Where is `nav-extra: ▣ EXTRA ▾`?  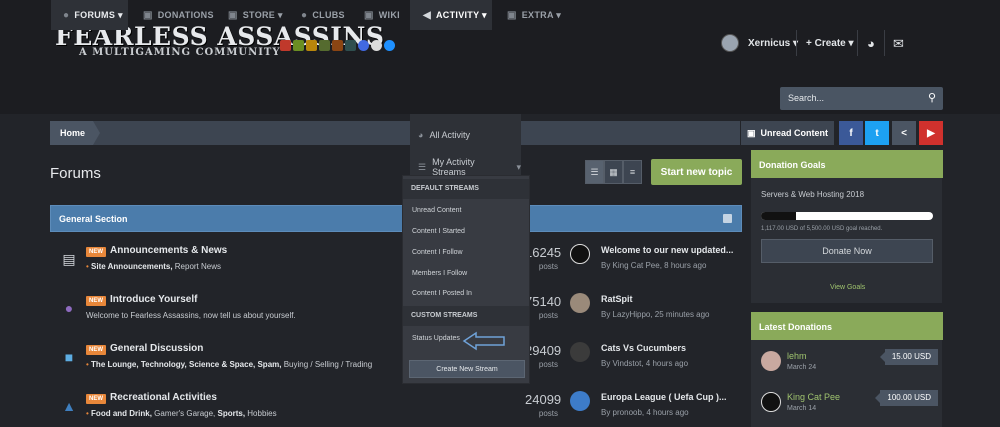
nav-extra: ▣ EXTRA ▾ is located at coordinates (534, 15).